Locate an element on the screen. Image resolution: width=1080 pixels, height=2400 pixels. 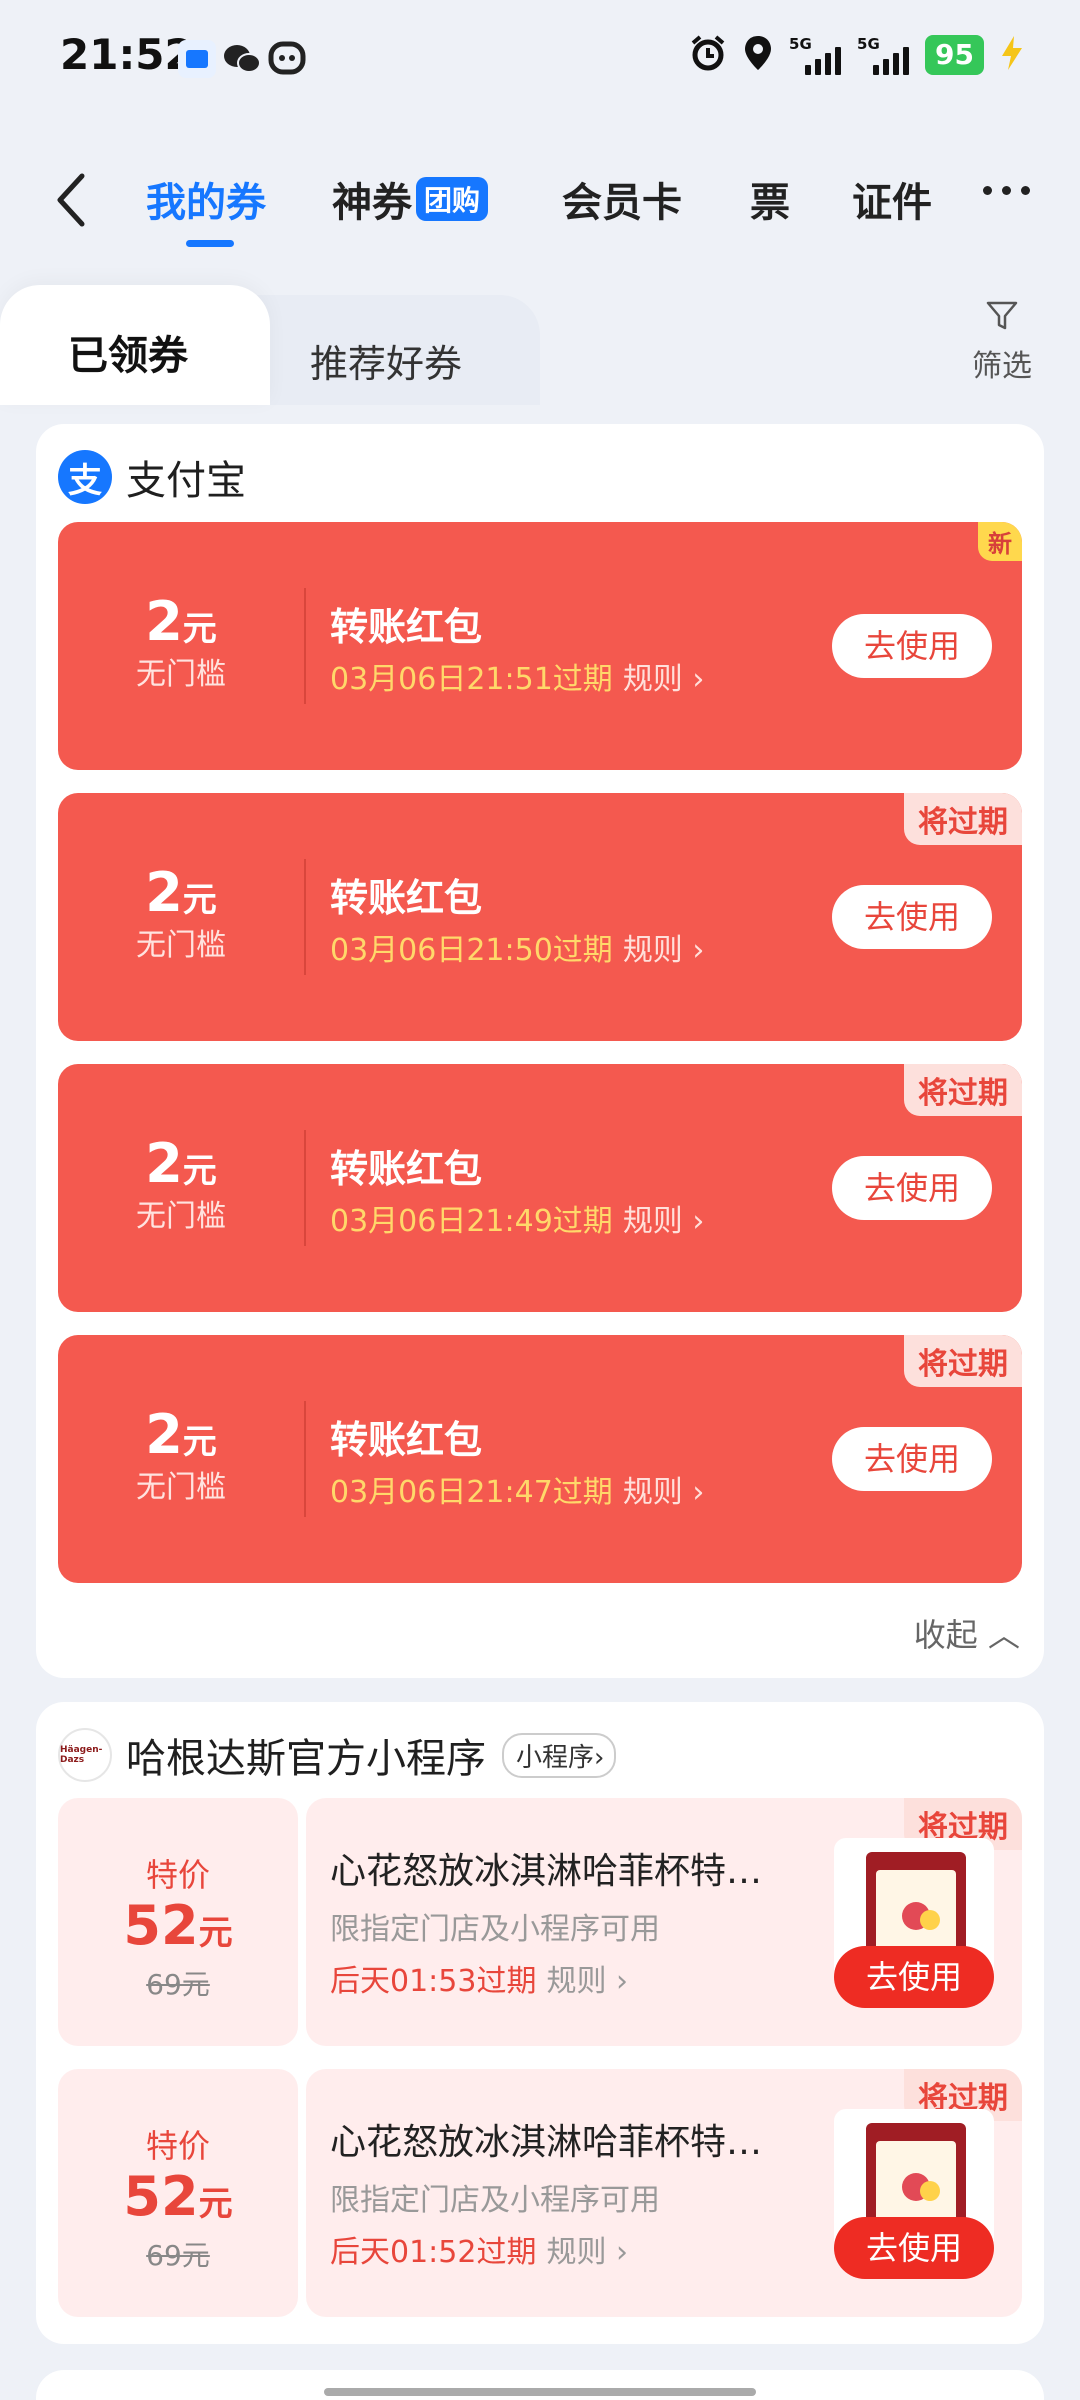
haagen-dazs-logo: Häagen-Dazs is located at coordinates (85, 1755).